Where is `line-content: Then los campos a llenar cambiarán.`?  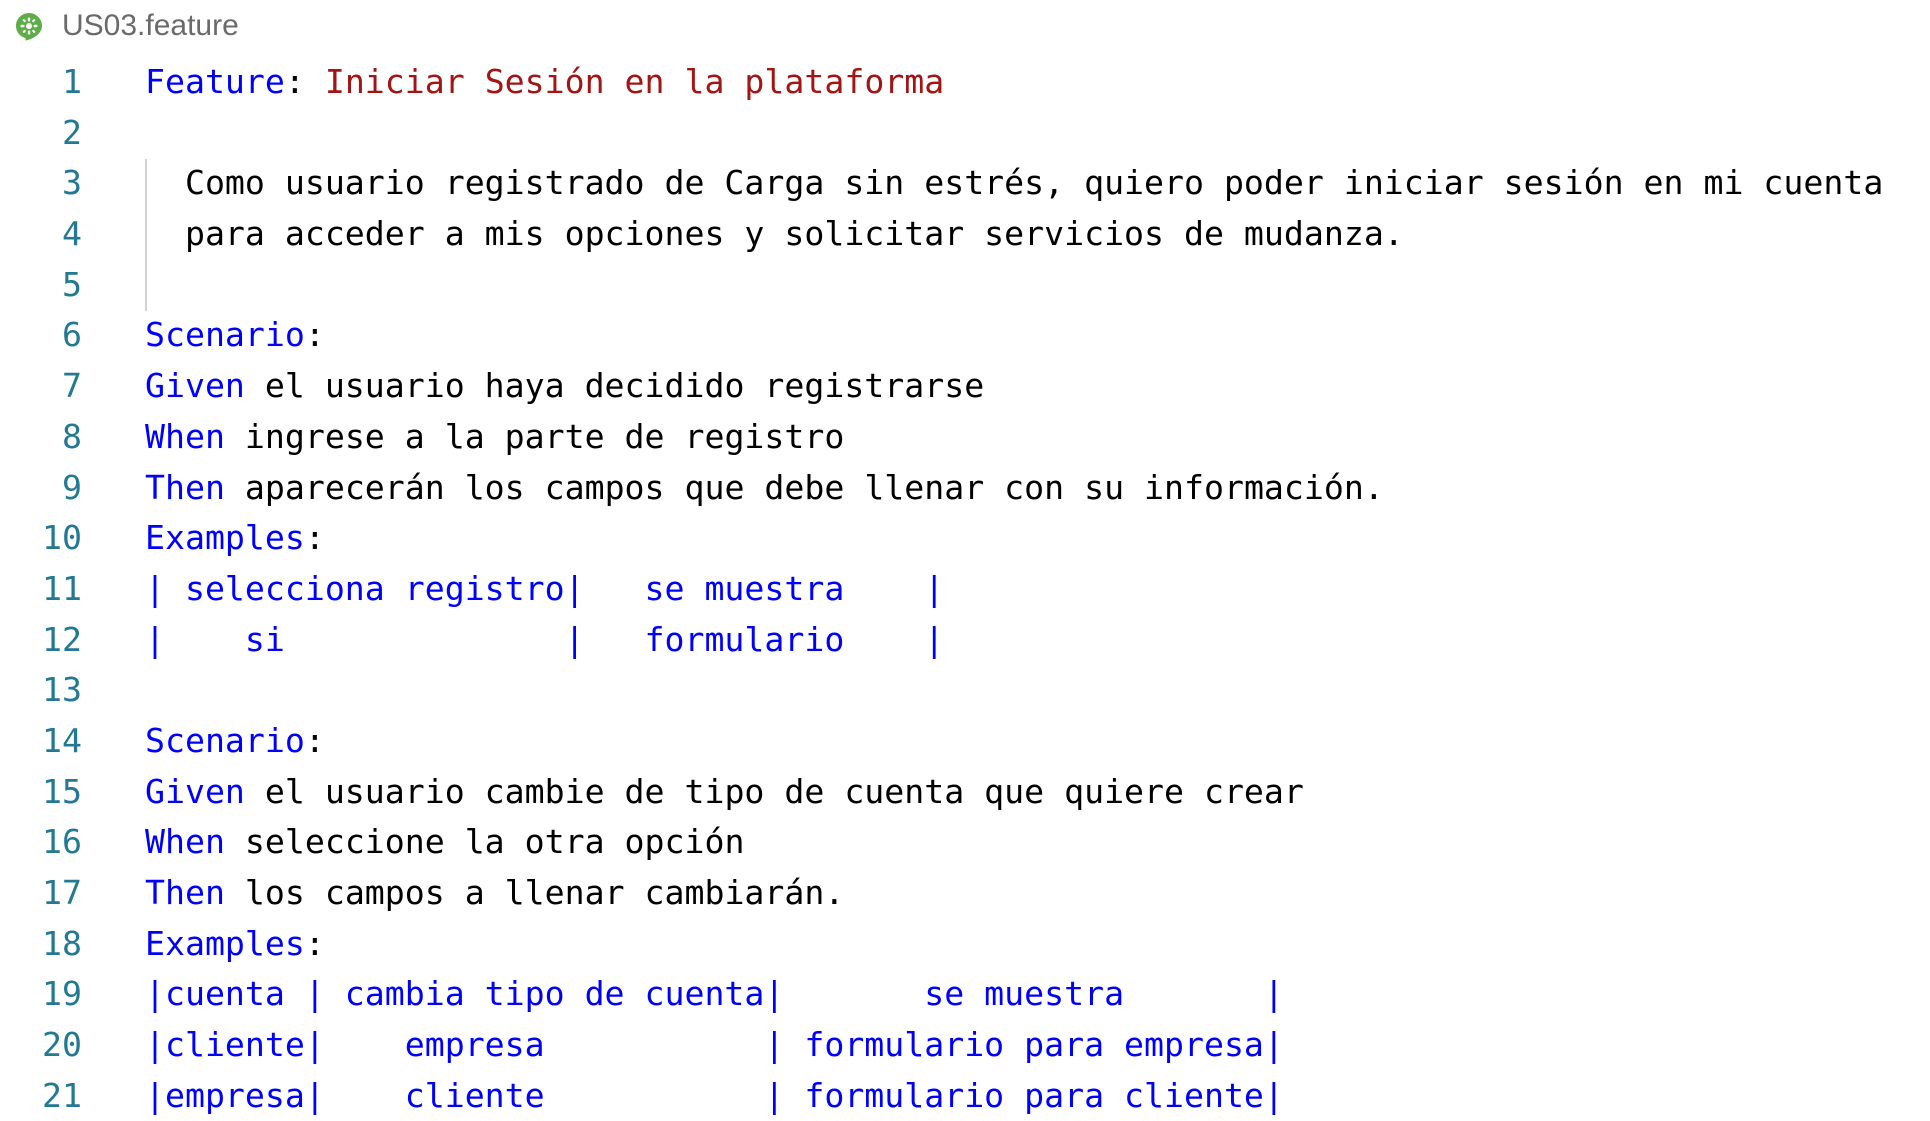
line-content: Then los campos a llenar cambiarán. is located at coordinates (494, 893).